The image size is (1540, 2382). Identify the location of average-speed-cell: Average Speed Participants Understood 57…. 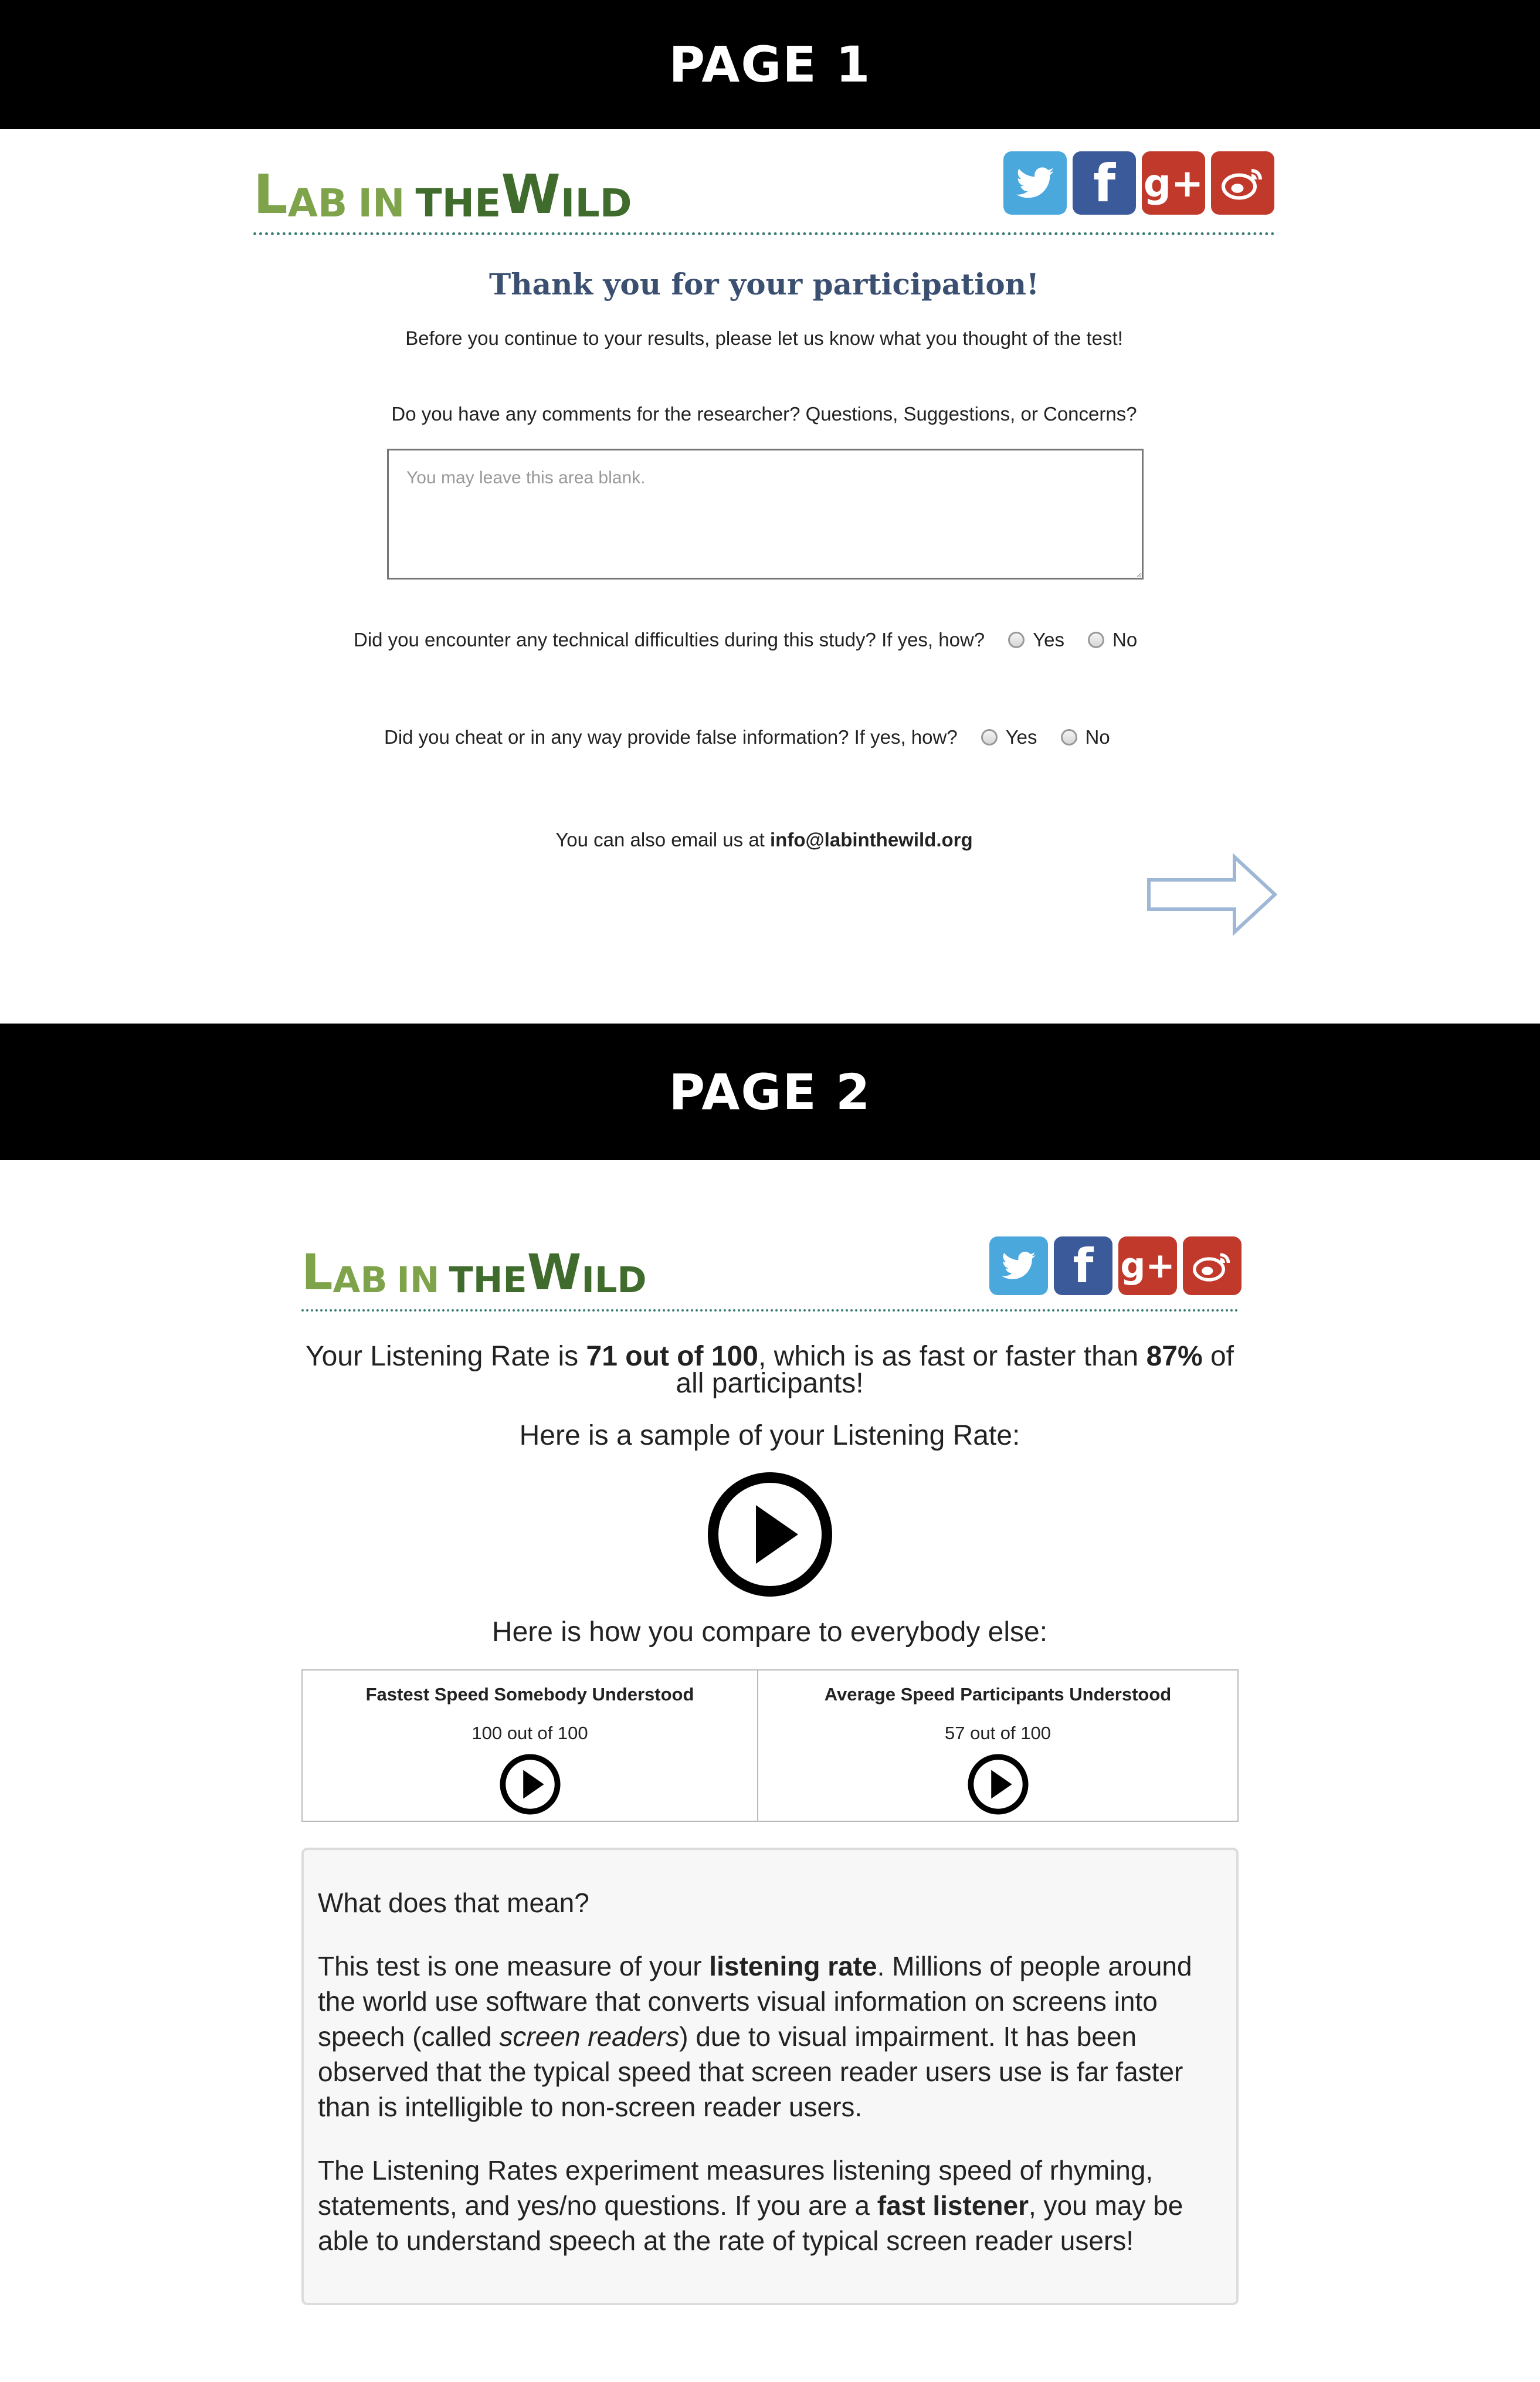
(998, 1745).